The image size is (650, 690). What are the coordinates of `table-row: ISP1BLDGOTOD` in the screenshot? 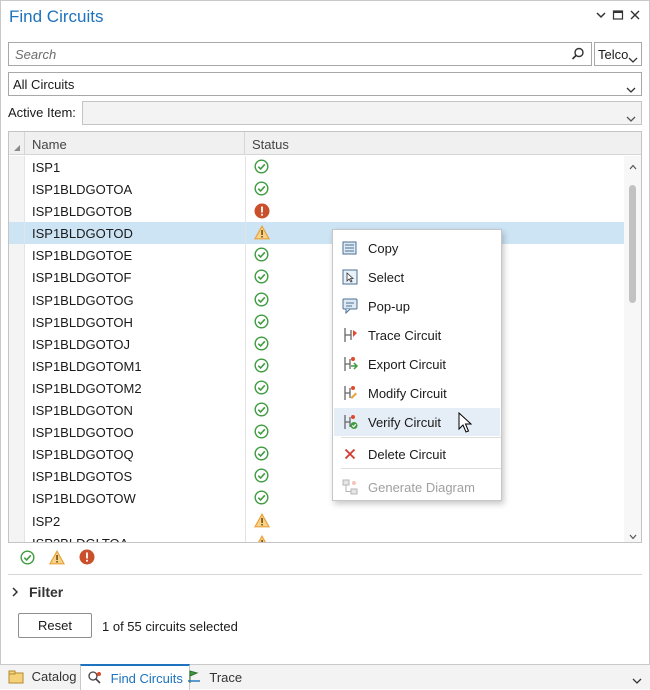 It's located at (316, 233).